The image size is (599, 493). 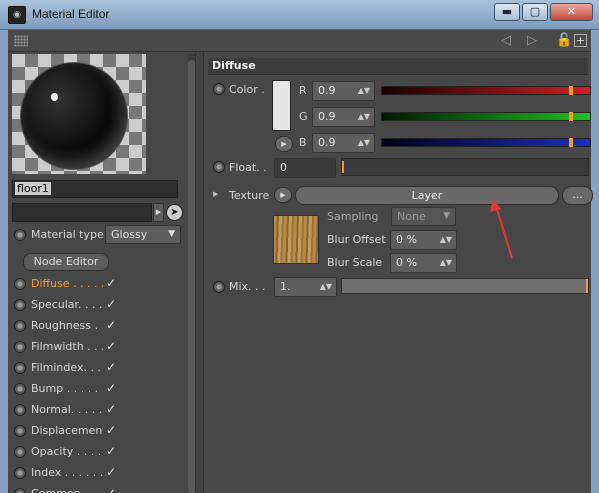 I want to click on sampling-dropdown: None ▼, so click(x=423, y=216).